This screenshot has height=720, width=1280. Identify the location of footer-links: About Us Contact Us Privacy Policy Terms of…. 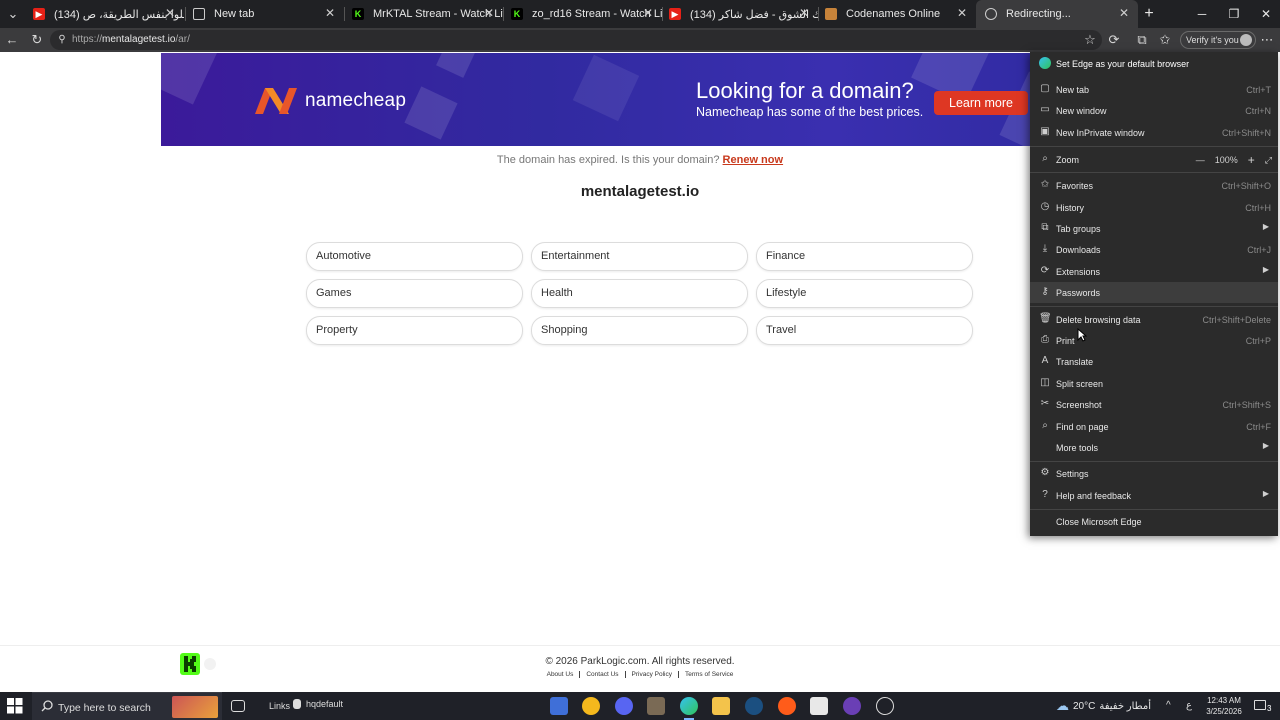
(640, 674).